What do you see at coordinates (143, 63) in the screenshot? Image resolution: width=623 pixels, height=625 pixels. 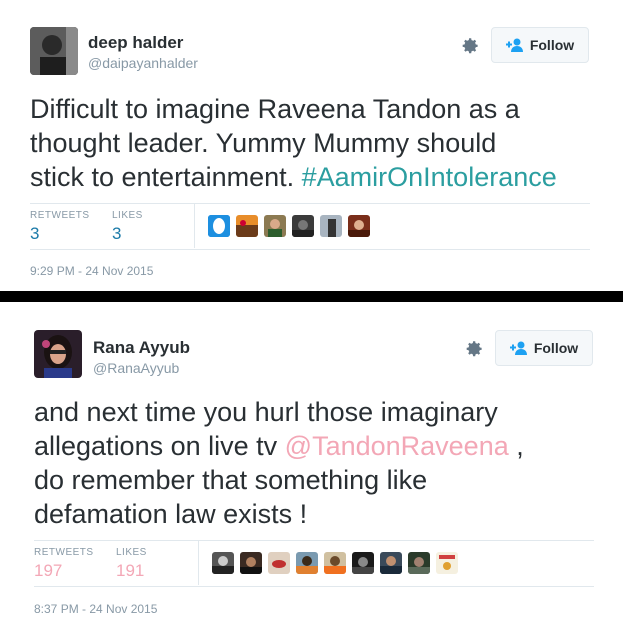 I see `user-handle: @daipayanhalder` at bounding box center [143, 63].